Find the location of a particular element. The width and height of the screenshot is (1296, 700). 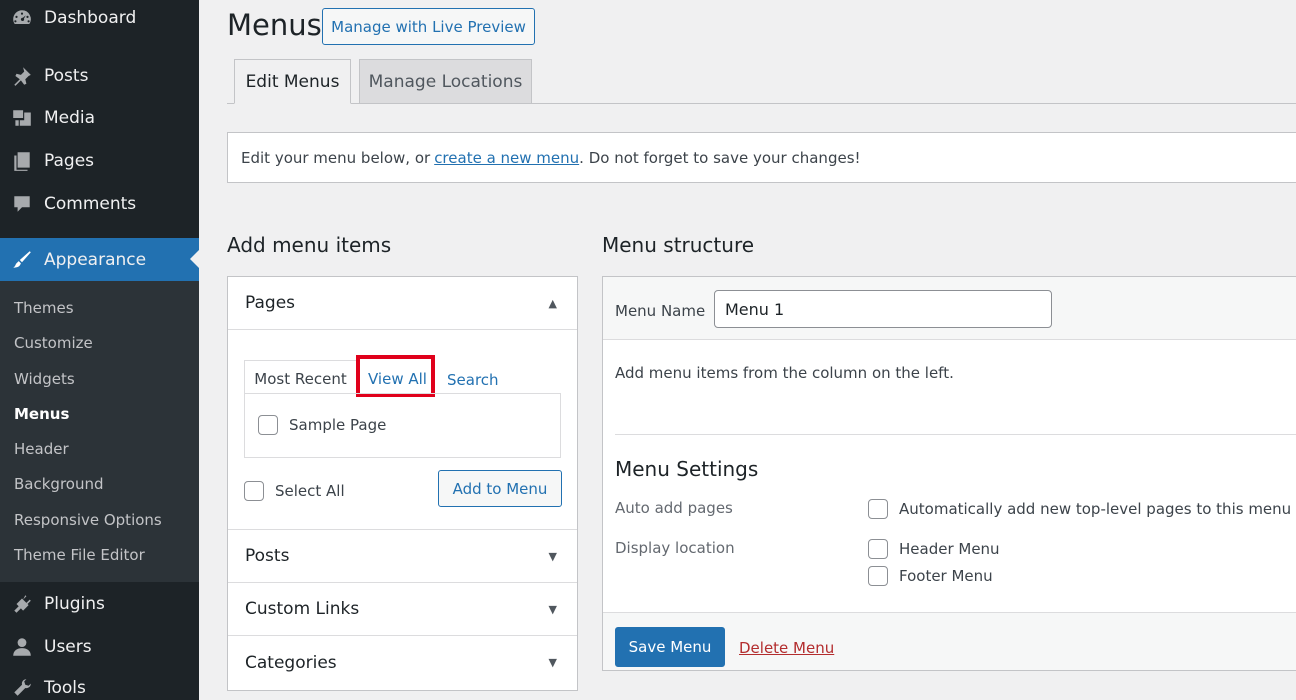

sidebar-item-label: Posts is located at coordinates (66, 76).